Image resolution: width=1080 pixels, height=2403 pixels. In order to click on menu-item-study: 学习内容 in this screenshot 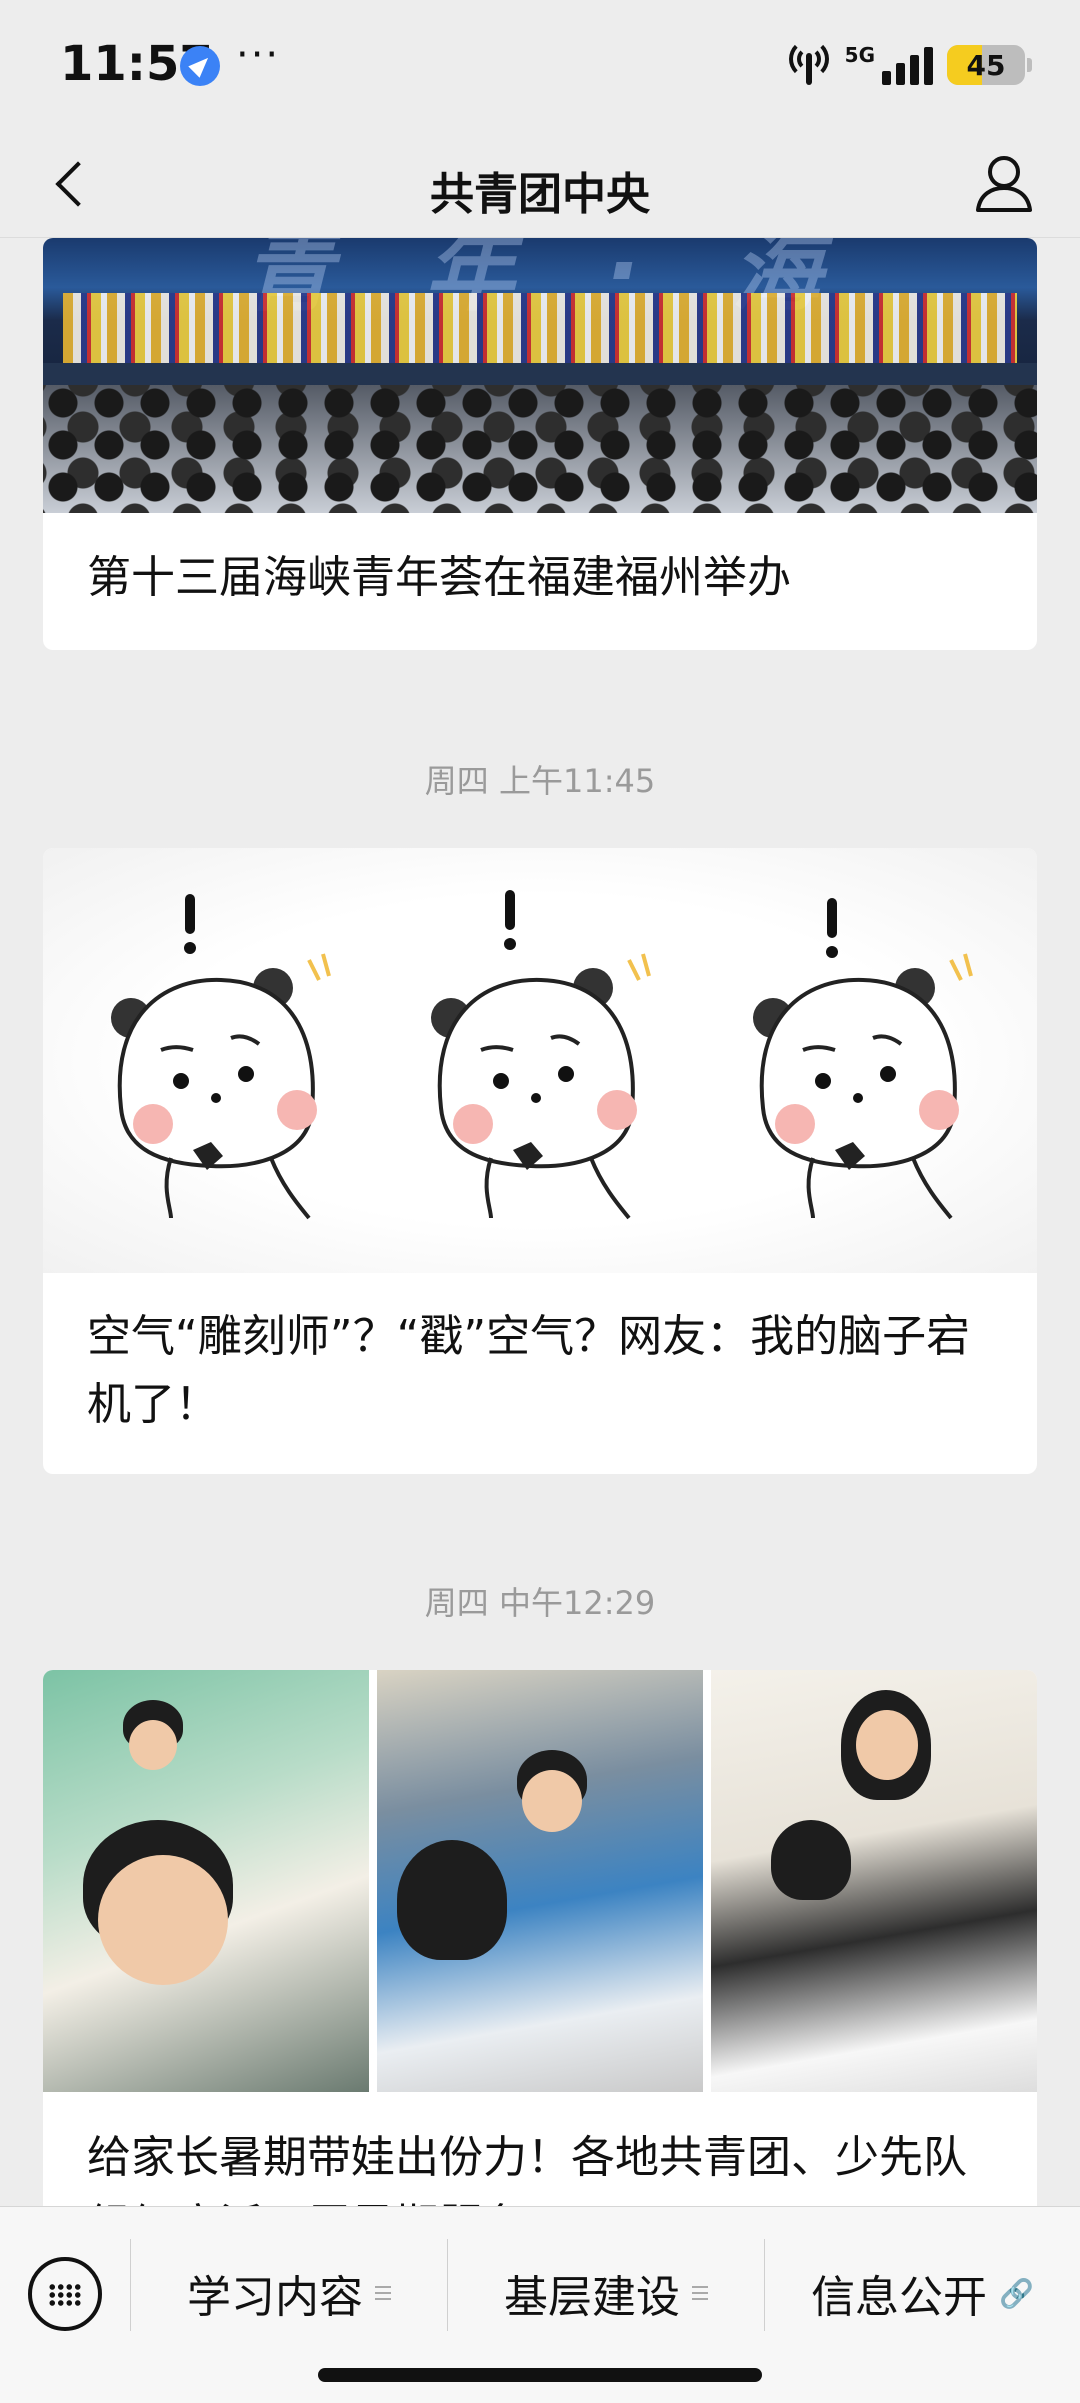, I will do `click(289, 2293)`.